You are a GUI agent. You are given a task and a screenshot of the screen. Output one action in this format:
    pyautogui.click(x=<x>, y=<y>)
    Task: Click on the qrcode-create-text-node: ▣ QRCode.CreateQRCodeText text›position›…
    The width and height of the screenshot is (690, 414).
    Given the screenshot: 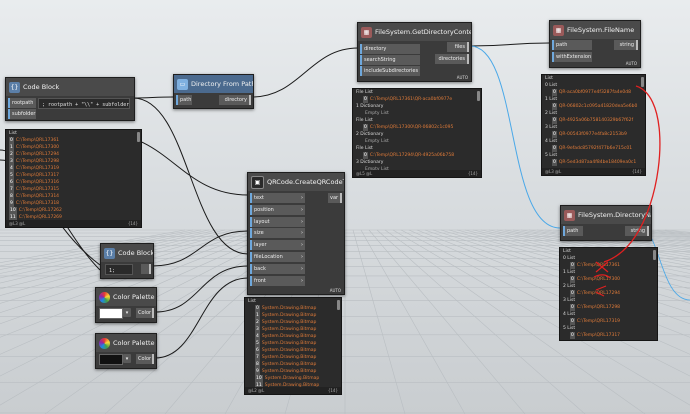 What is the action you would take?
    pyautogui.click(x=296, y=233)
    